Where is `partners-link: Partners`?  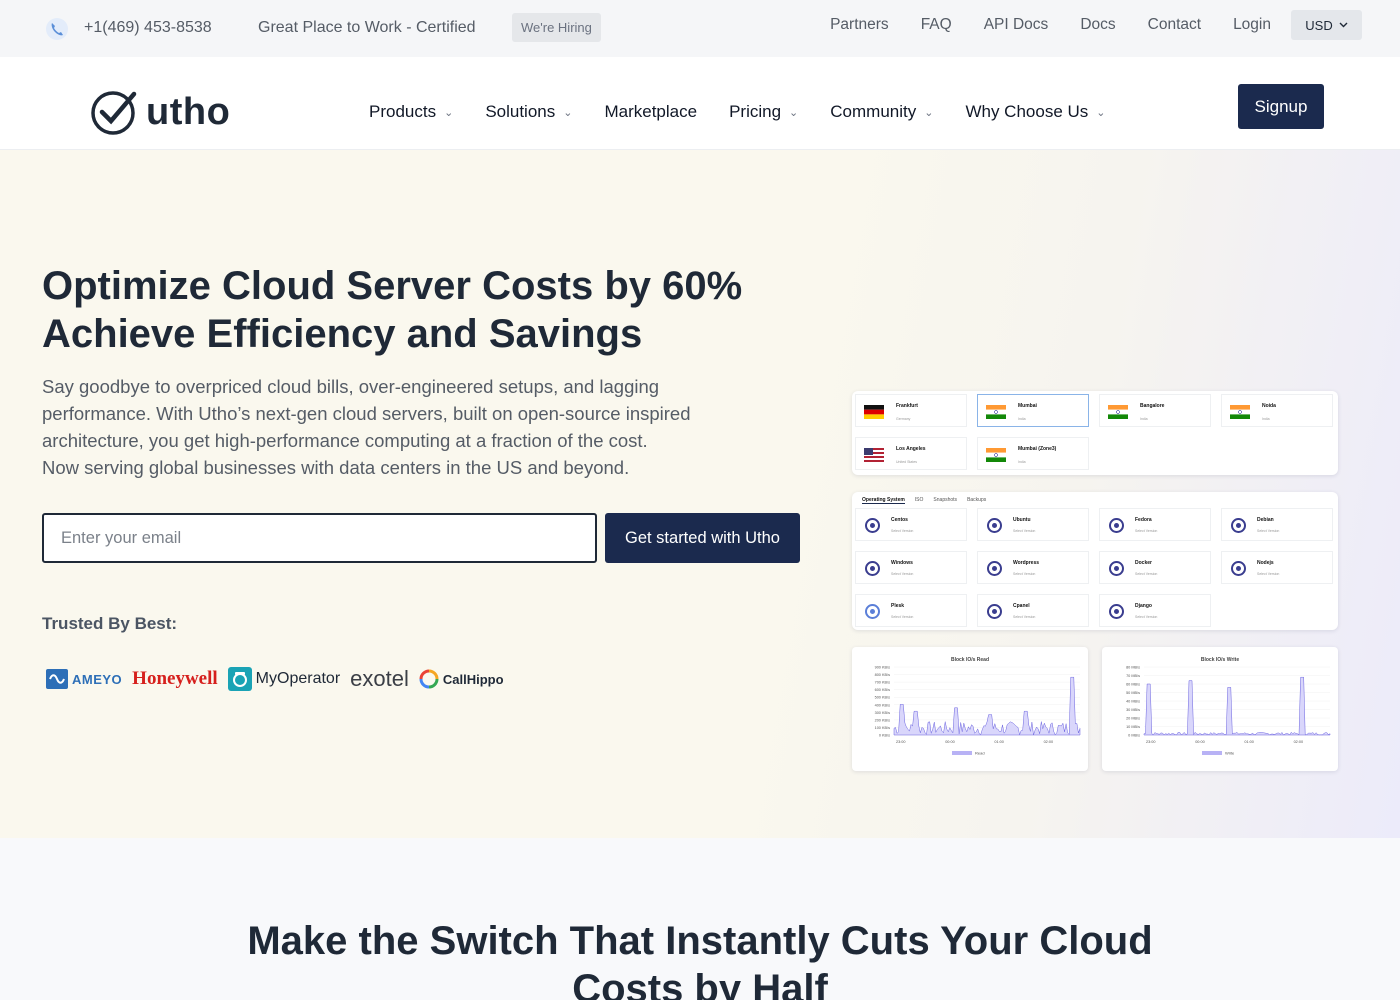
partners-link: Partners is located at coordinates (859, 25).